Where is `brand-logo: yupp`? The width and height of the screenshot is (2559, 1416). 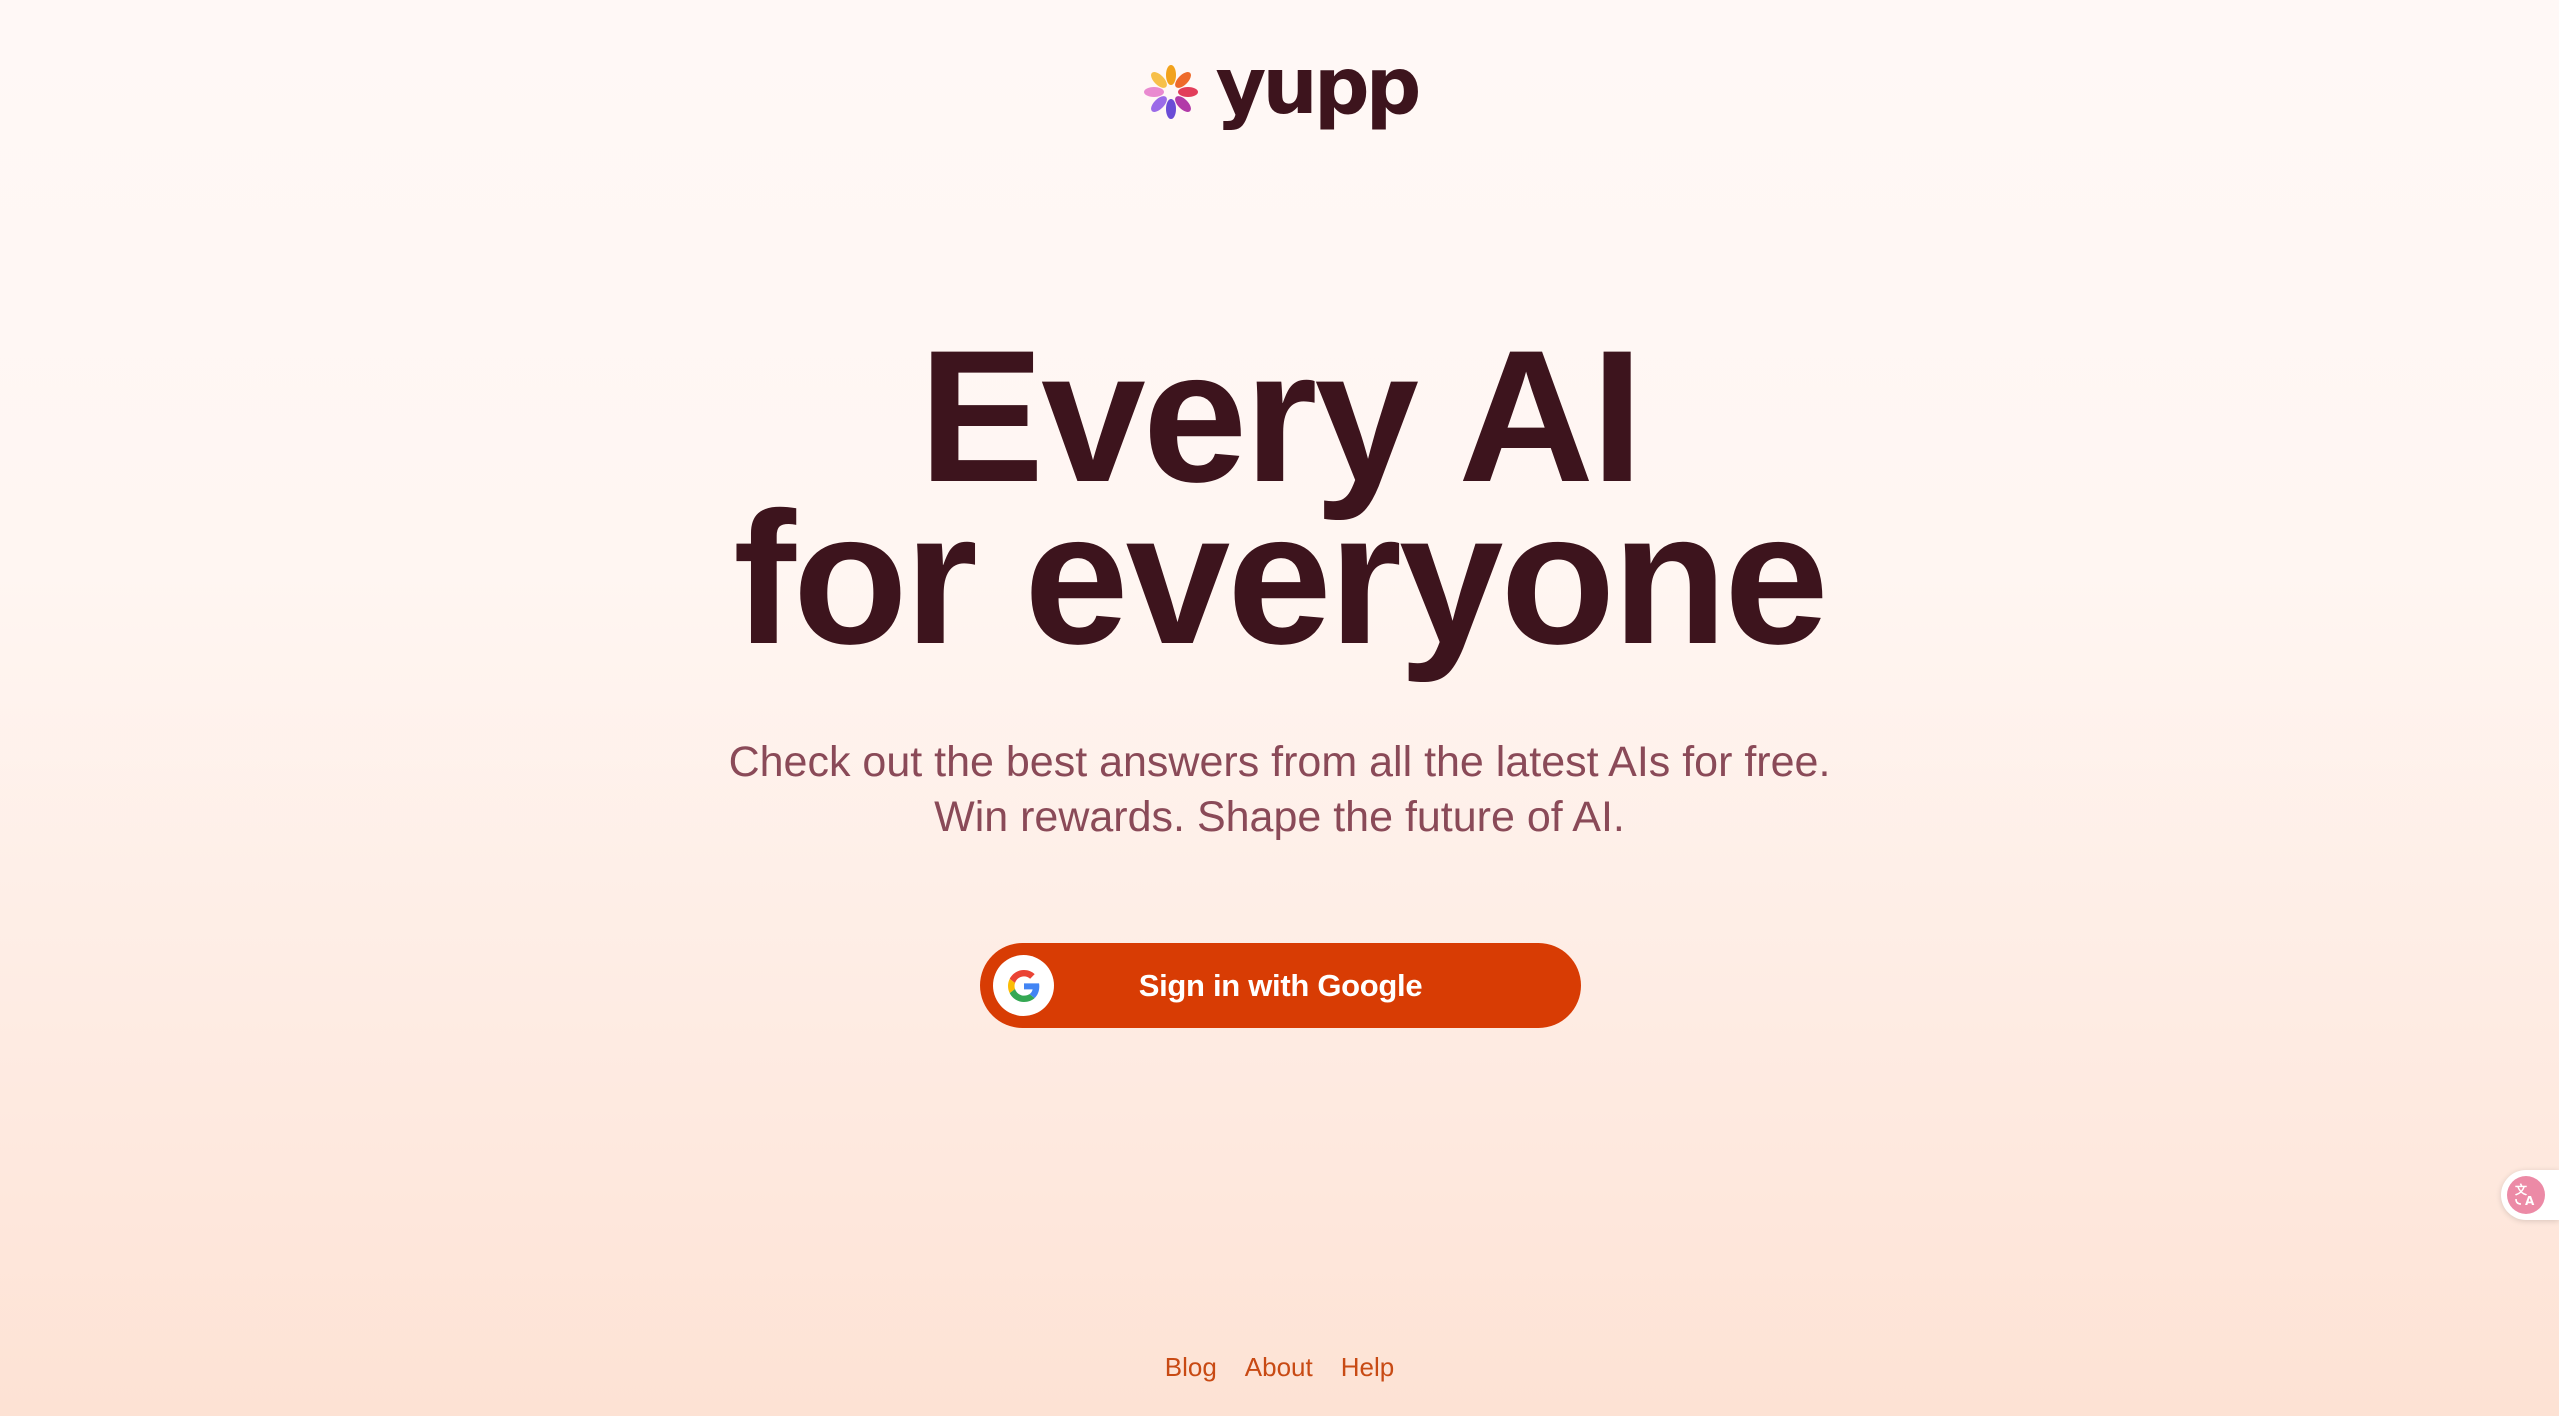 brand-logo: yupp is located at coordinates (1279, 90).